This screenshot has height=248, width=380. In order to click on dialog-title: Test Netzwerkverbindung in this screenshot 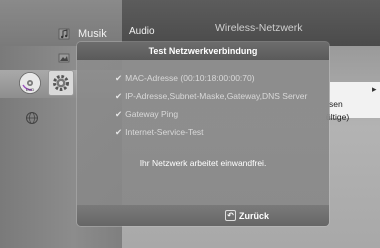, I will do `click(203, 51)`.